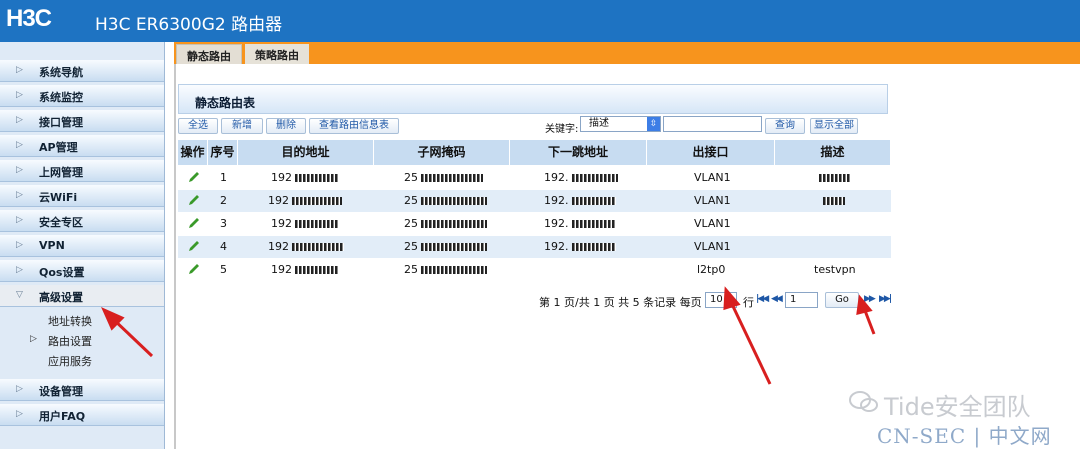 The width and height of the screenshot is (1080, 449). What do you see at coordinates (863, 401) in the screenshot?
I see `wechat-icon` at bounding box center [863, 401].